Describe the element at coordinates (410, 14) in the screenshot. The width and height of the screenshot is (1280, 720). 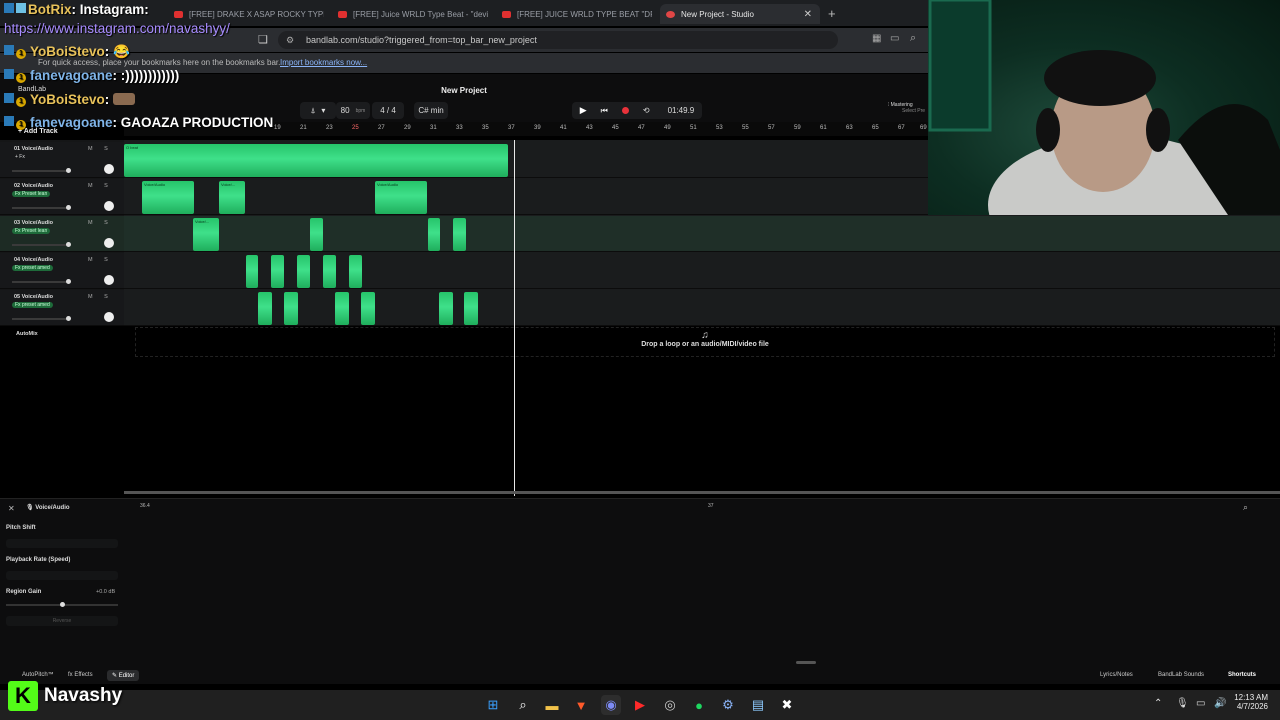
I see `browser-tab-2: [FREE] Juice WRLD Type Beat - "devil` at that location.